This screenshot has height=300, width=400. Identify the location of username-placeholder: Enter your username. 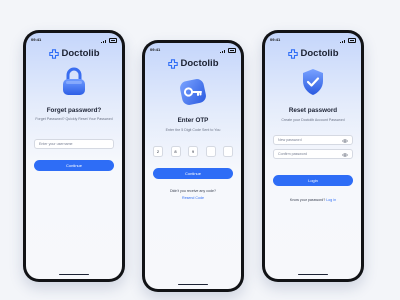
(56, 144).